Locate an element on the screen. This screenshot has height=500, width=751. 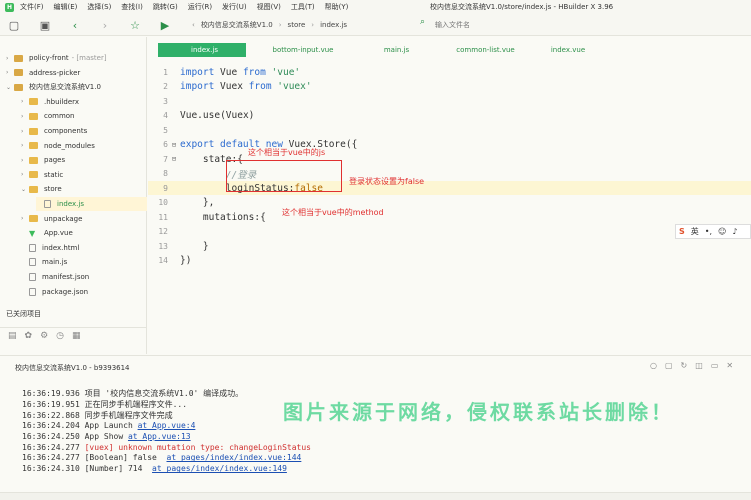
code-line: 10 }, is located at coordinates (449, 203).